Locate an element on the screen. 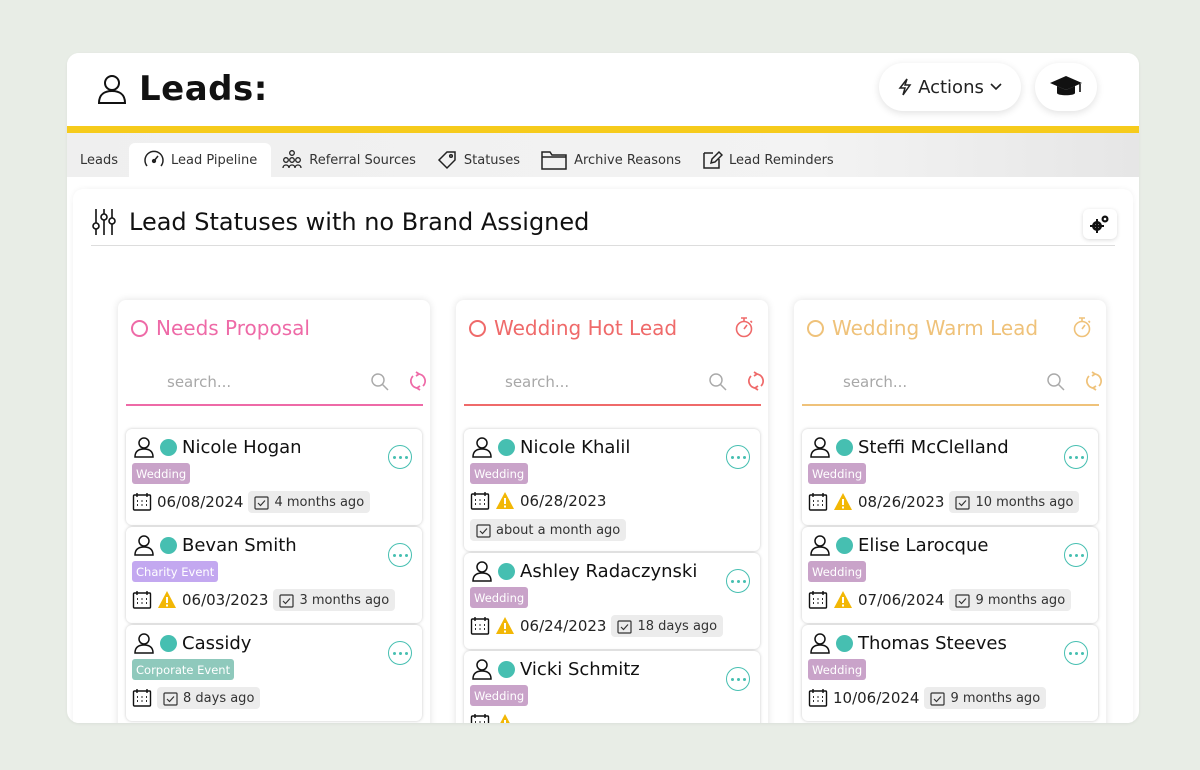 The image size is (1200, 770). tag-icon is located at coordinates (446, 160).